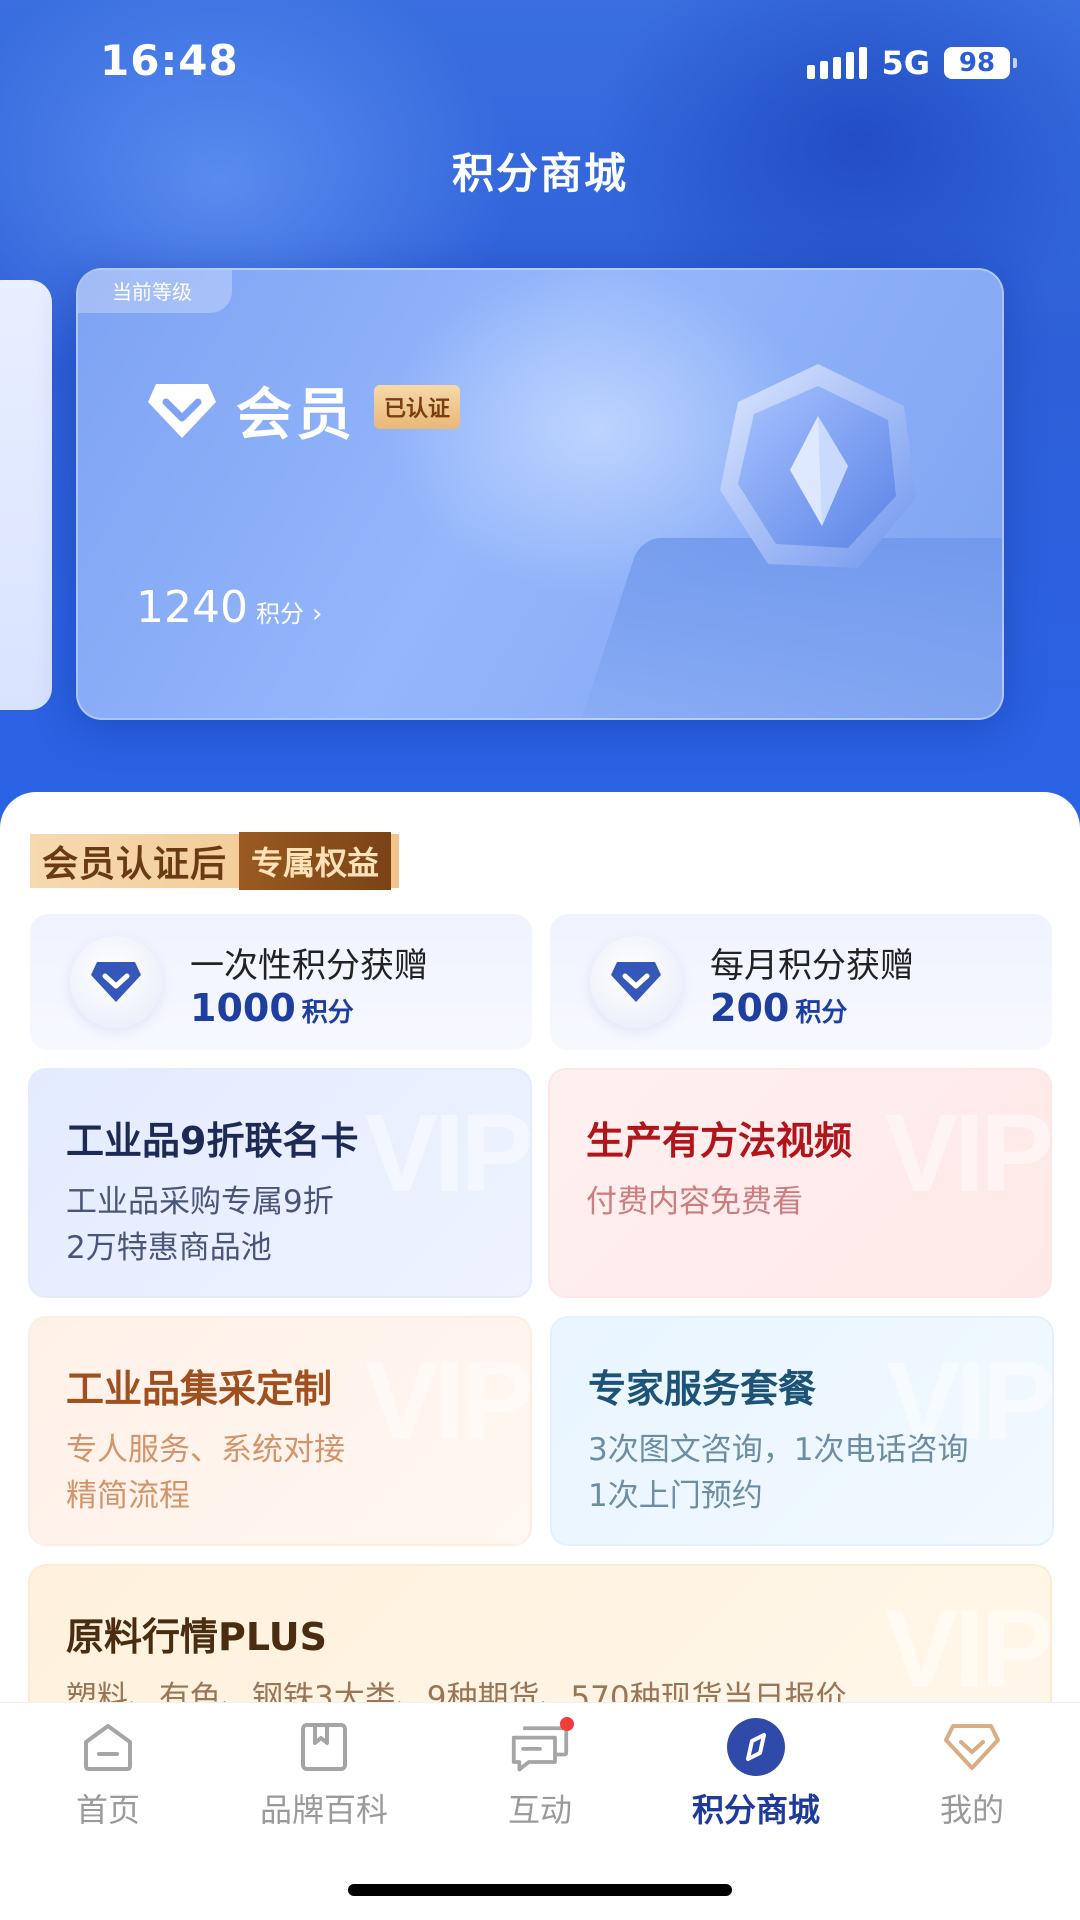 Image resolution: width=1080 pixels, height=1920 pixels. What do you see at coordinates (199, 1389) in the screenshot?
I see `feature-title: 工业品集采定制` at bounding box center [199, 1389].